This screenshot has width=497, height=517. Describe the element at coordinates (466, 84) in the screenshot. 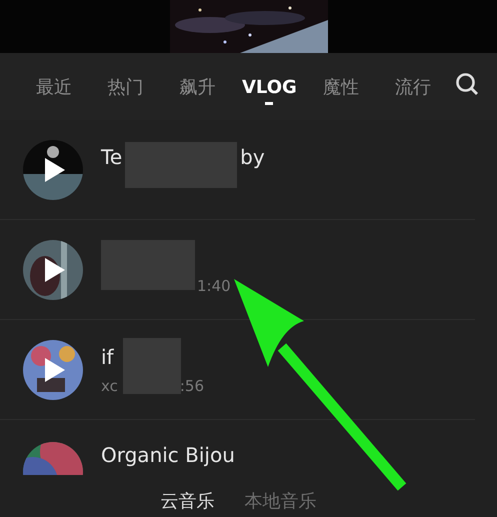

I see `search-icon` at that location.